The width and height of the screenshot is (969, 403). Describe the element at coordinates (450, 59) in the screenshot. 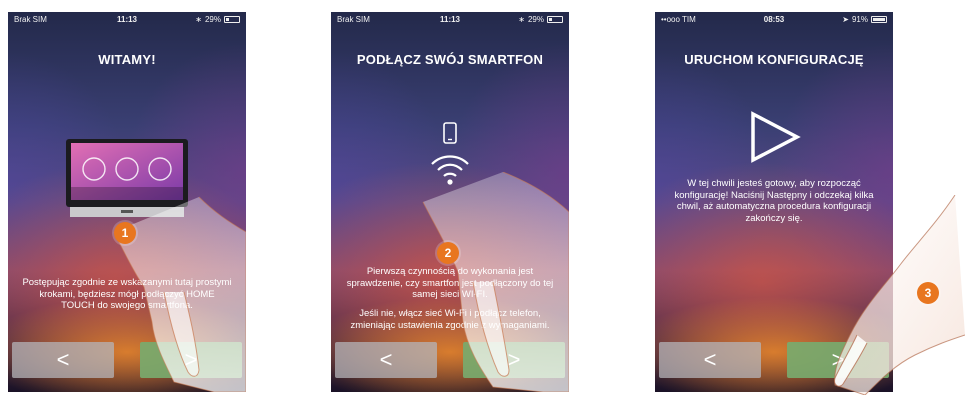

I see `screen-title: PODŁĄCZ SWÓJ SMARTFON` at that location.